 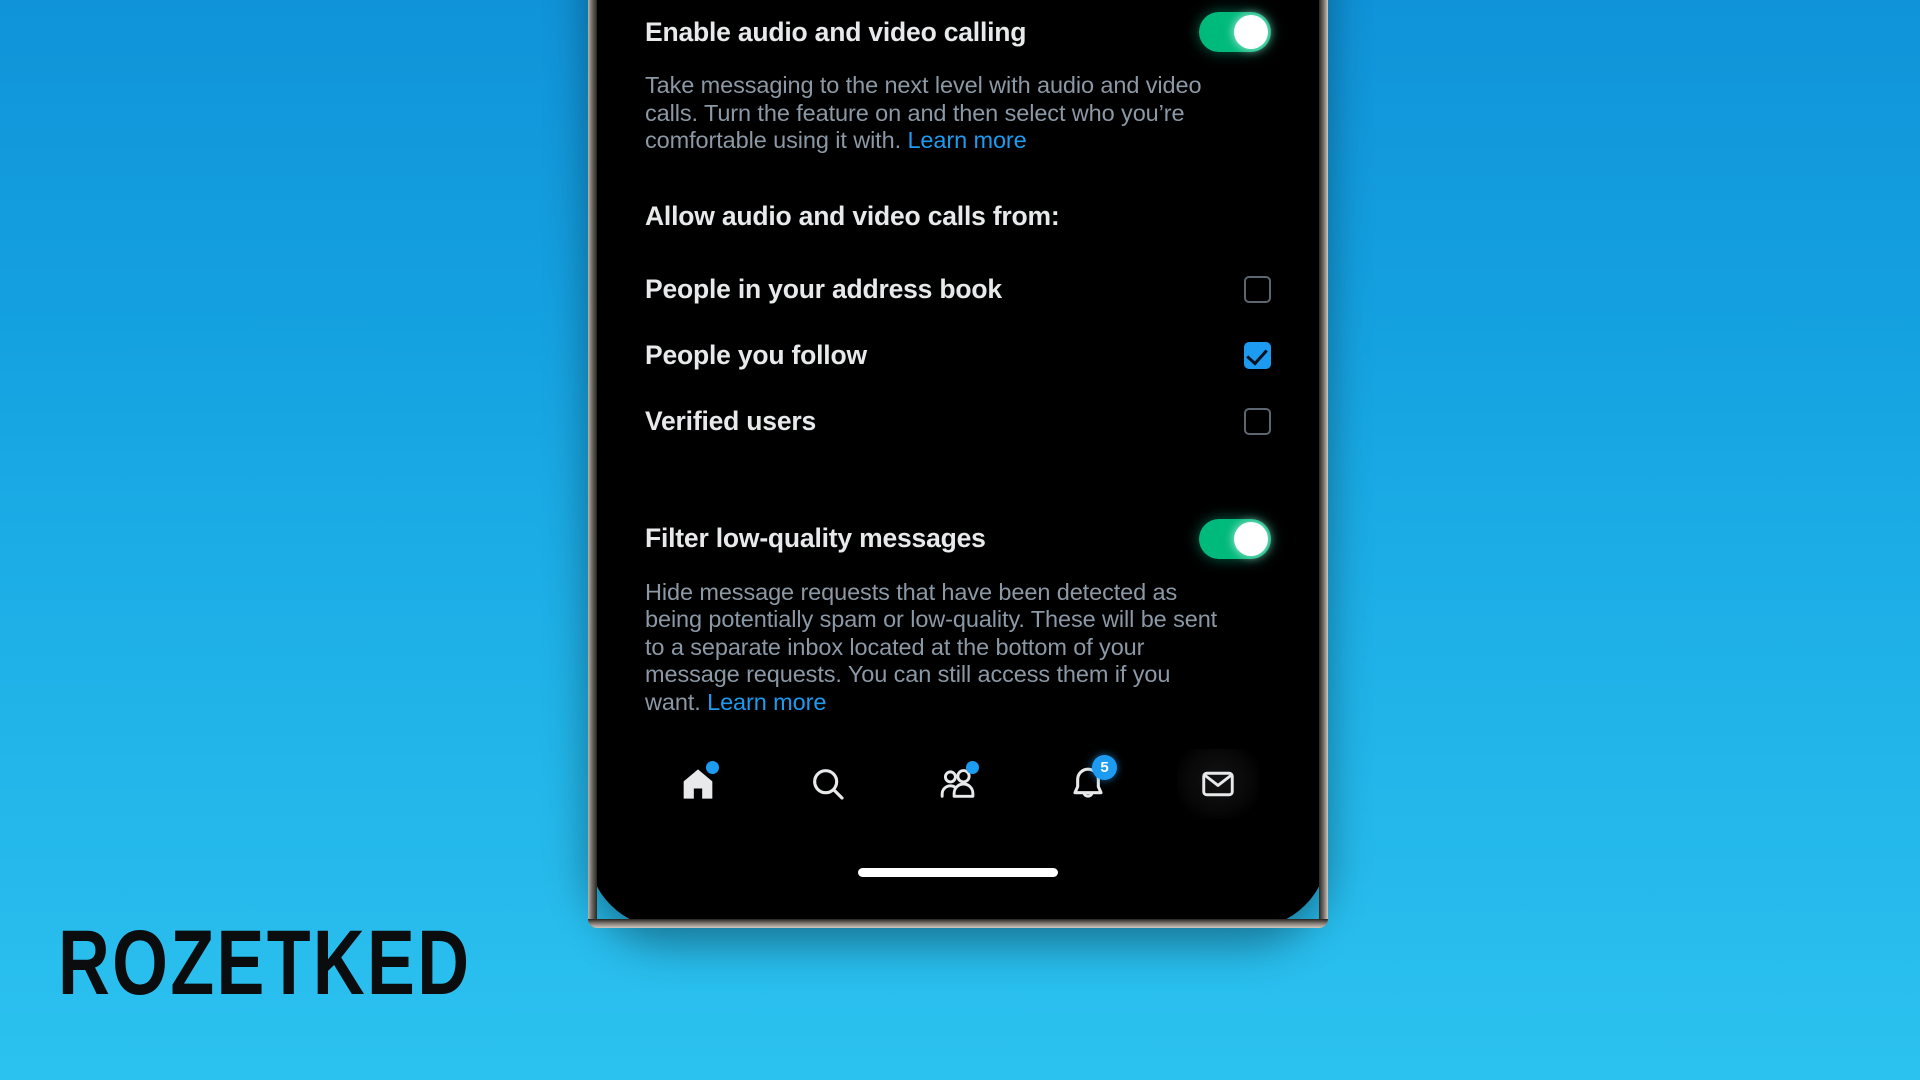 I want to click on filter-messages-row: Filter low-quality messages, so click(x=958, y=538).